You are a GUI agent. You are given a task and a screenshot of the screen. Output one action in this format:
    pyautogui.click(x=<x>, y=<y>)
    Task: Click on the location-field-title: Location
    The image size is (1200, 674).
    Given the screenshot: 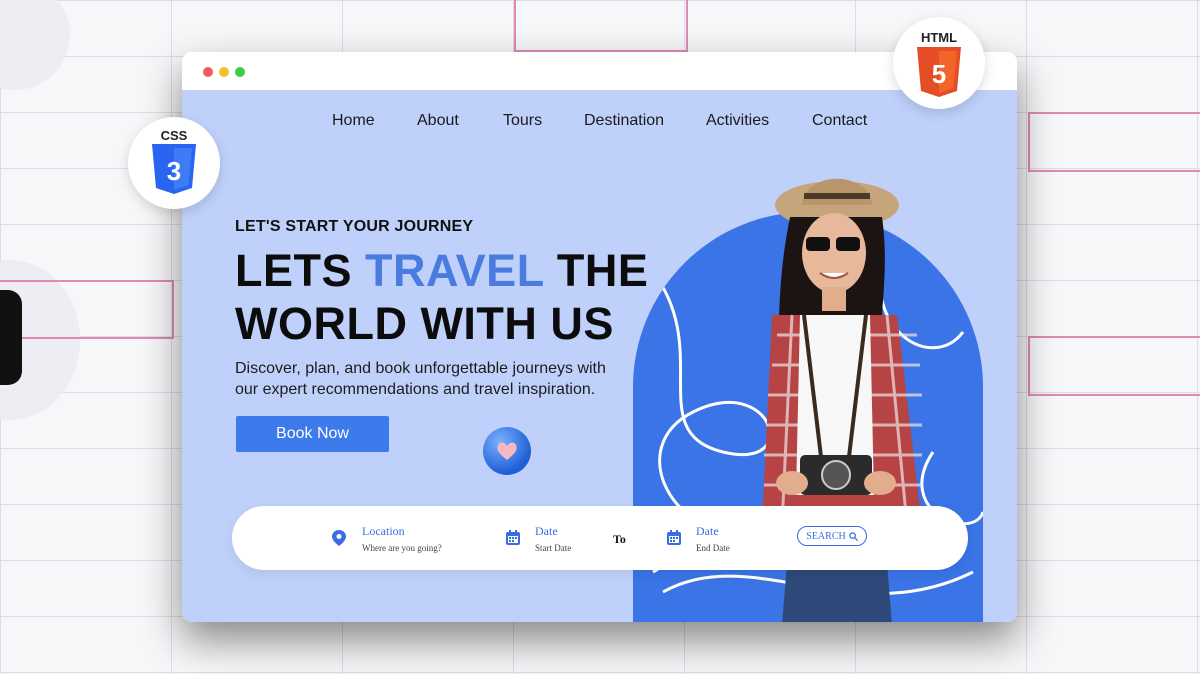 What is the action you would take?
    pyautogui.click(x=383, y=531)
    